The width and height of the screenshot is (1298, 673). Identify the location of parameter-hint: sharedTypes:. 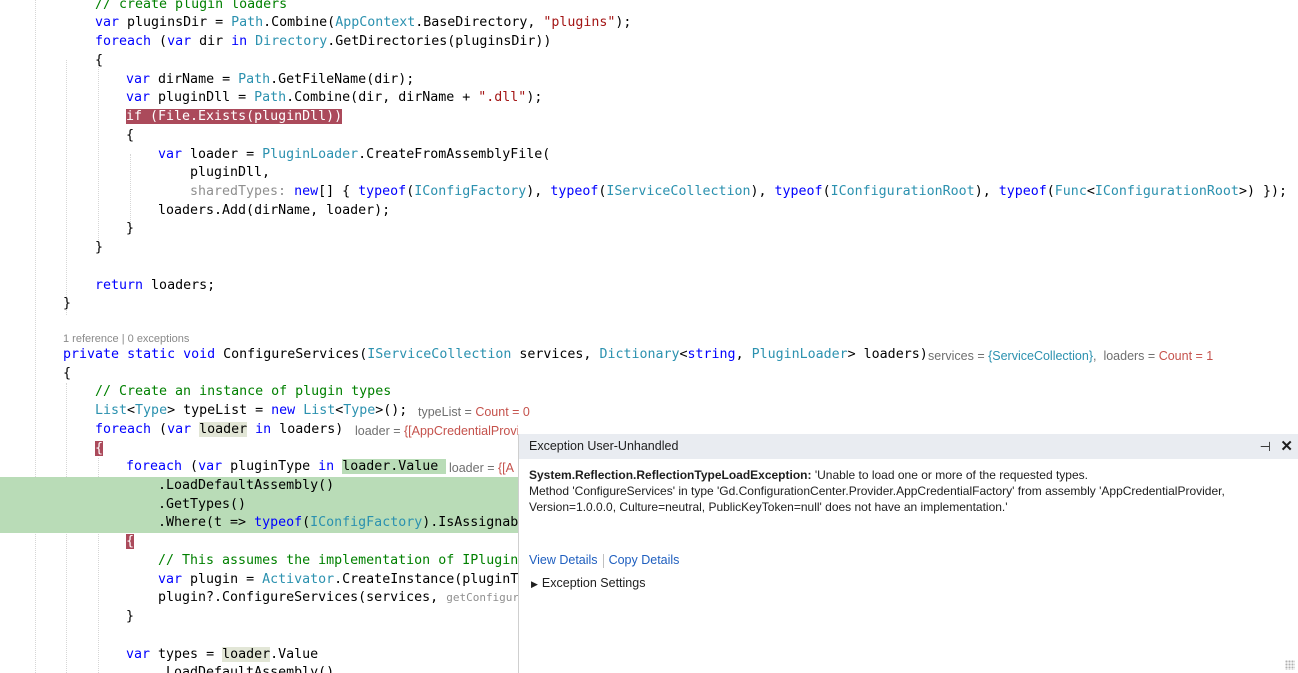
(238, 191).